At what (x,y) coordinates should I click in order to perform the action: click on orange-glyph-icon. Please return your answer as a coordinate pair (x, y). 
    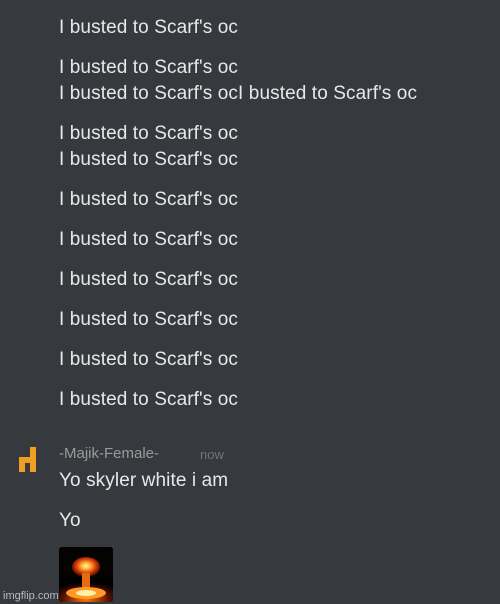
    Looking at the image, I should click on (27, 459).